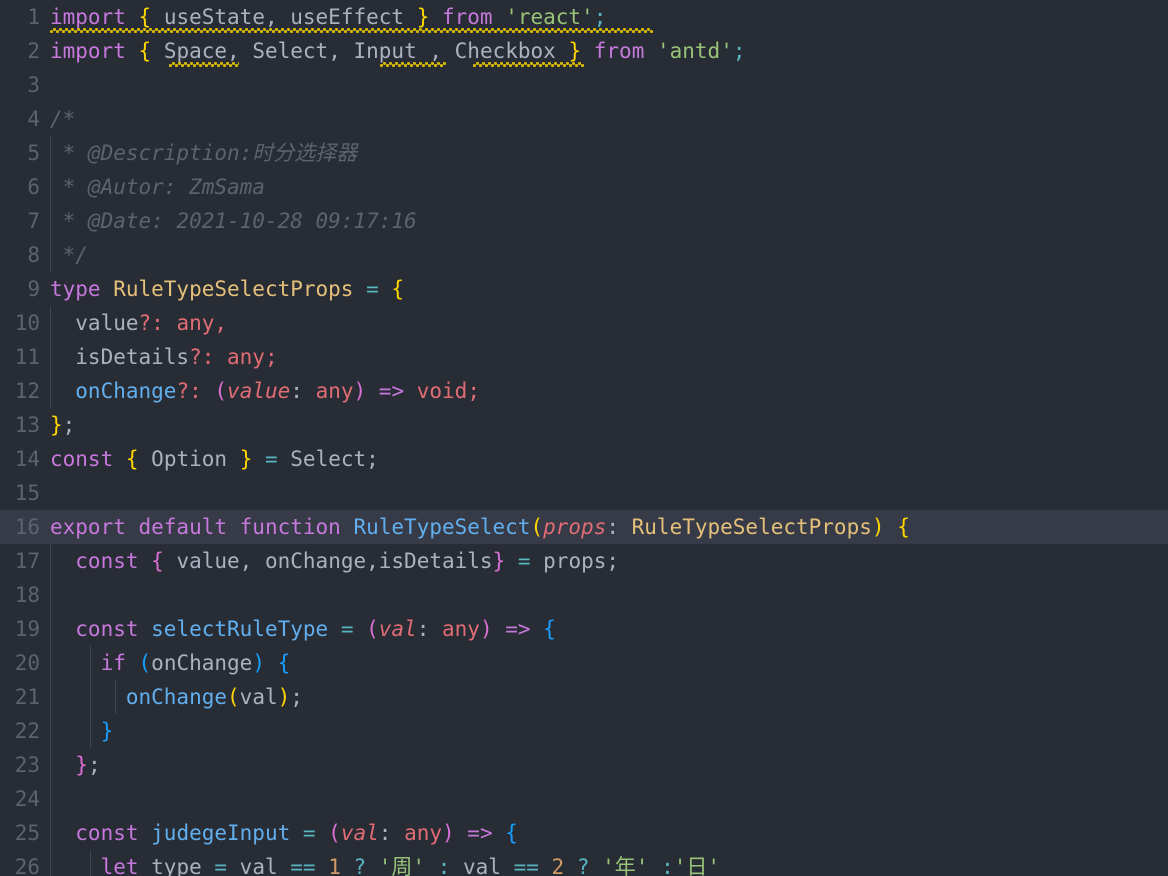  What do you see at coordinates (584, 663) in the screenshot?
I see `code-line: 20 if (onChange) {` at bounding box center [584, 663].